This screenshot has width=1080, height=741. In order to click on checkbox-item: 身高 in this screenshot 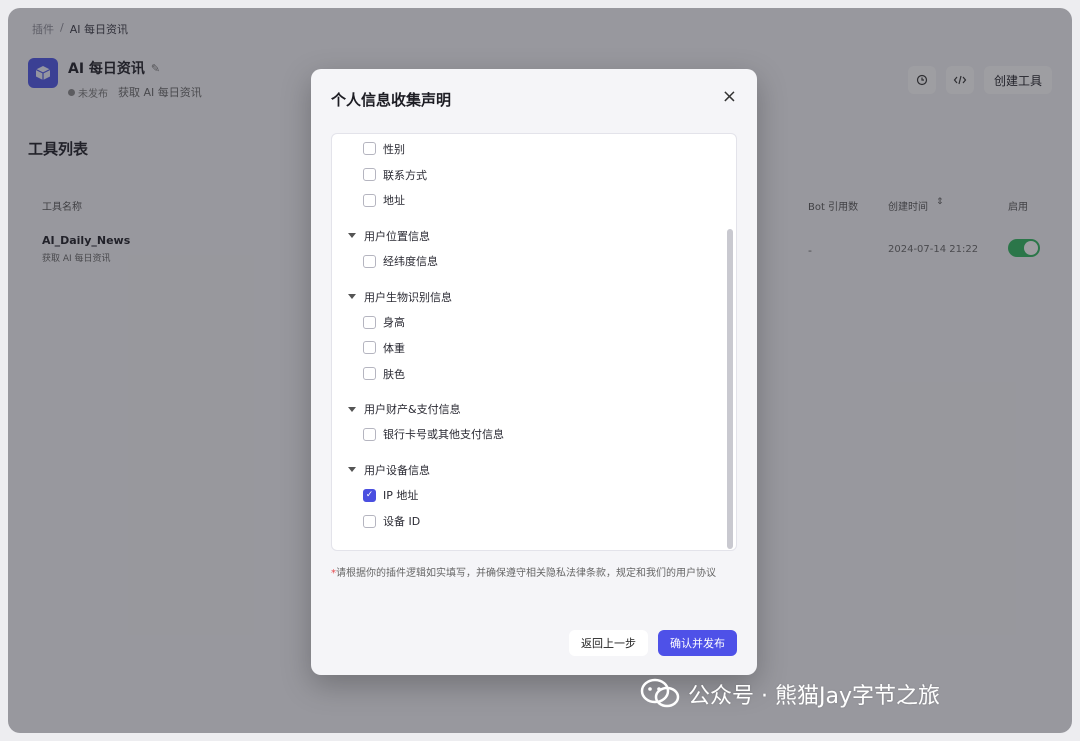, I will do `click(528, 322)`.